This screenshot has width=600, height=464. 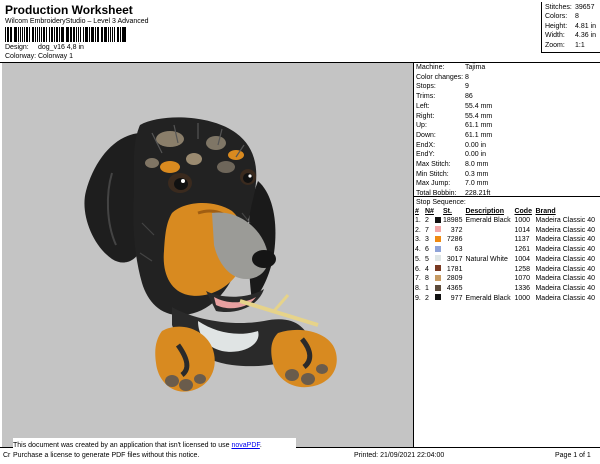 I want to click on barcode, so click(x=66, y=34).